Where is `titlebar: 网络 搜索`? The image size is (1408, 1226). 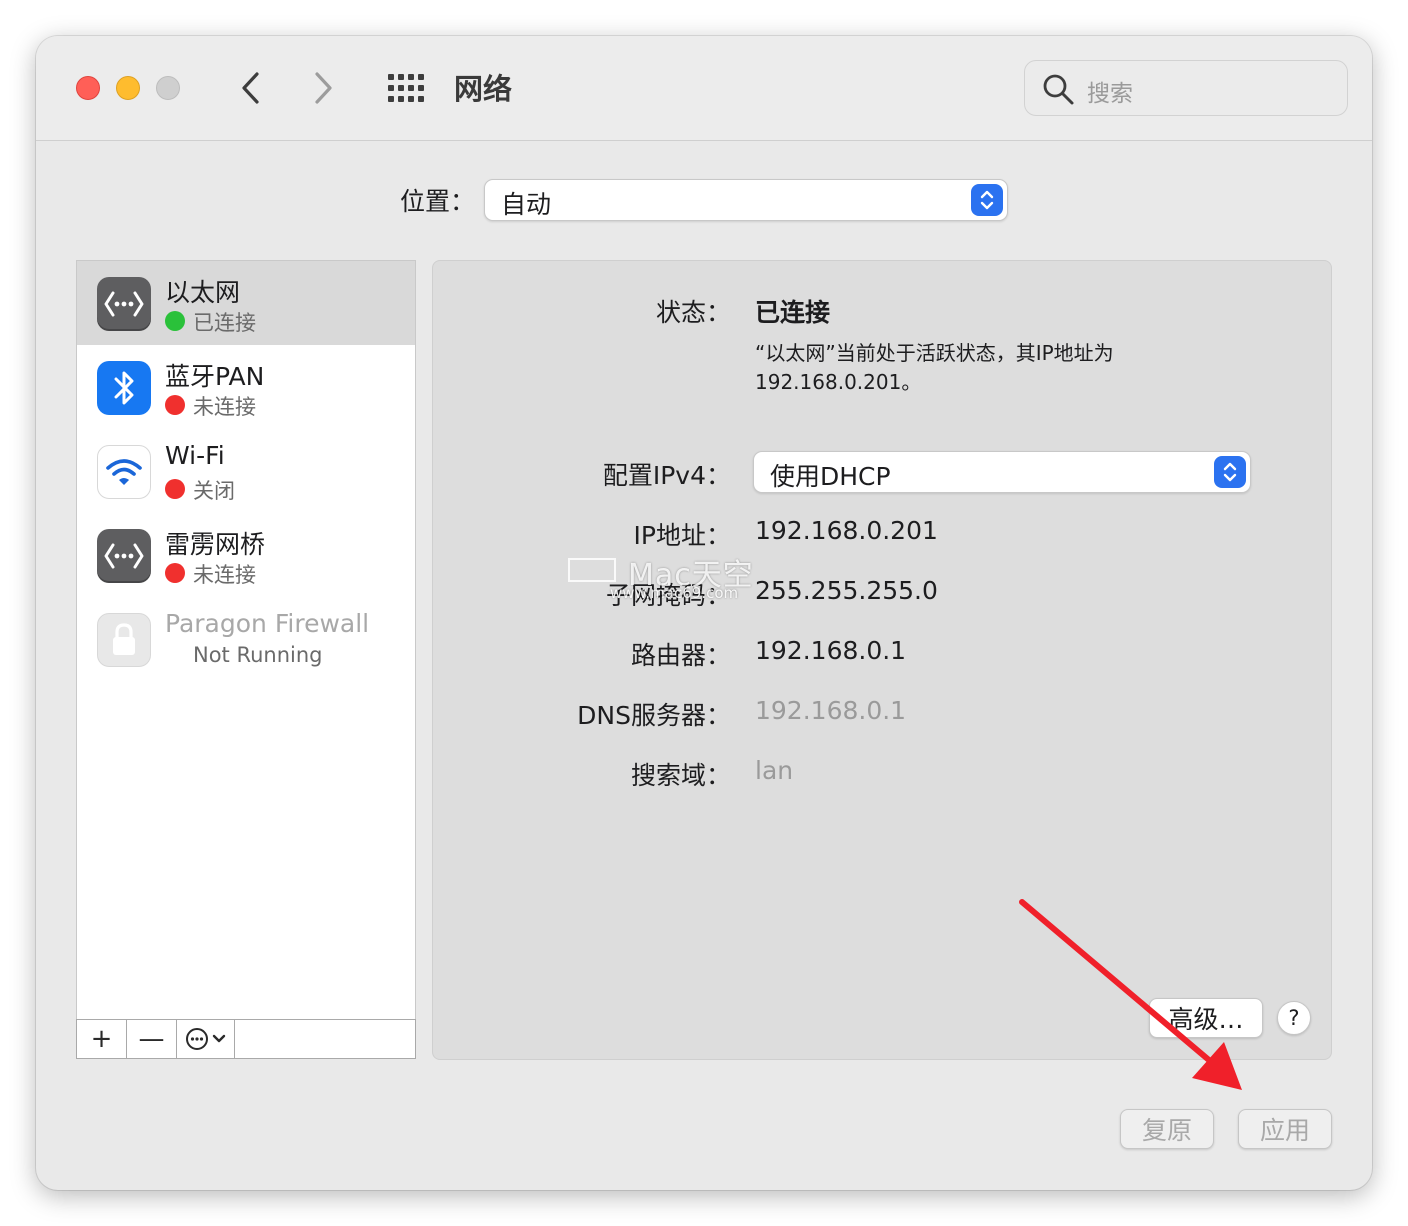
titlebar: 网络 搜索 is located at coordinates (704, 88).